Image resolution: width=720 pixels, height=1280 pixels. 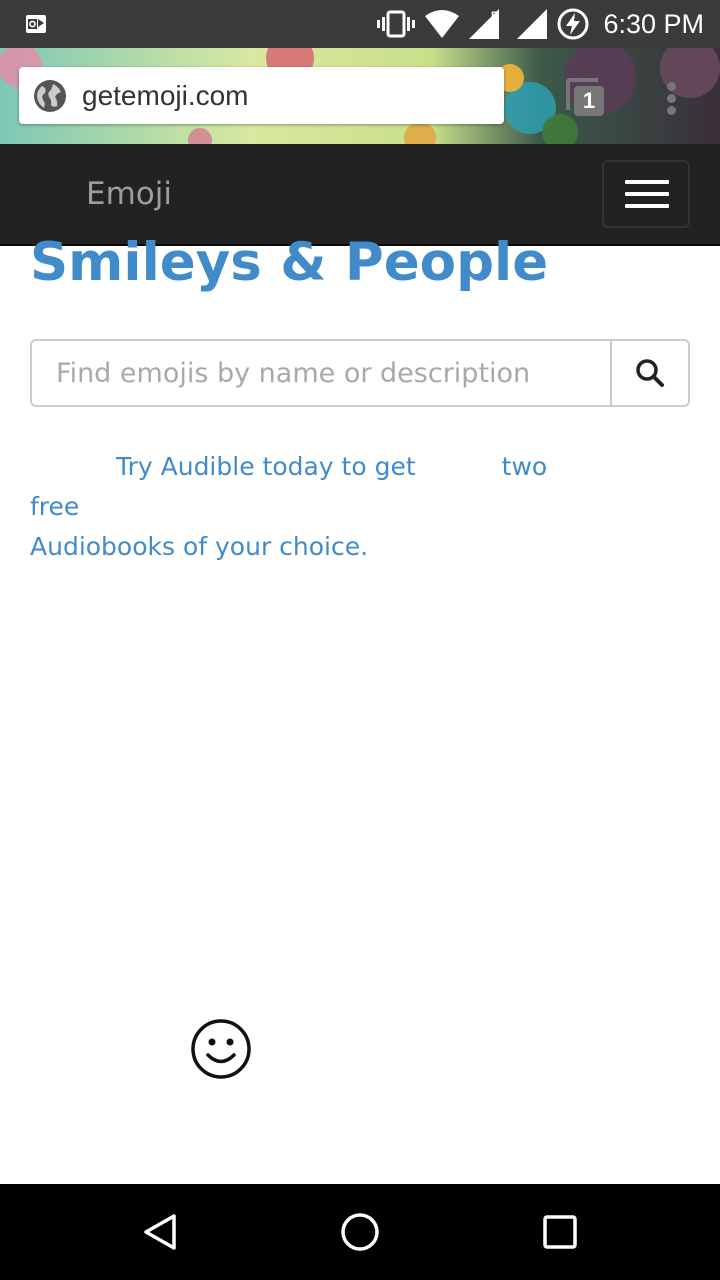 What do you see at coordinates (165, 95) in the screenshot?
I see `url-text: getemoji.com` at bounding box center [165, 95].